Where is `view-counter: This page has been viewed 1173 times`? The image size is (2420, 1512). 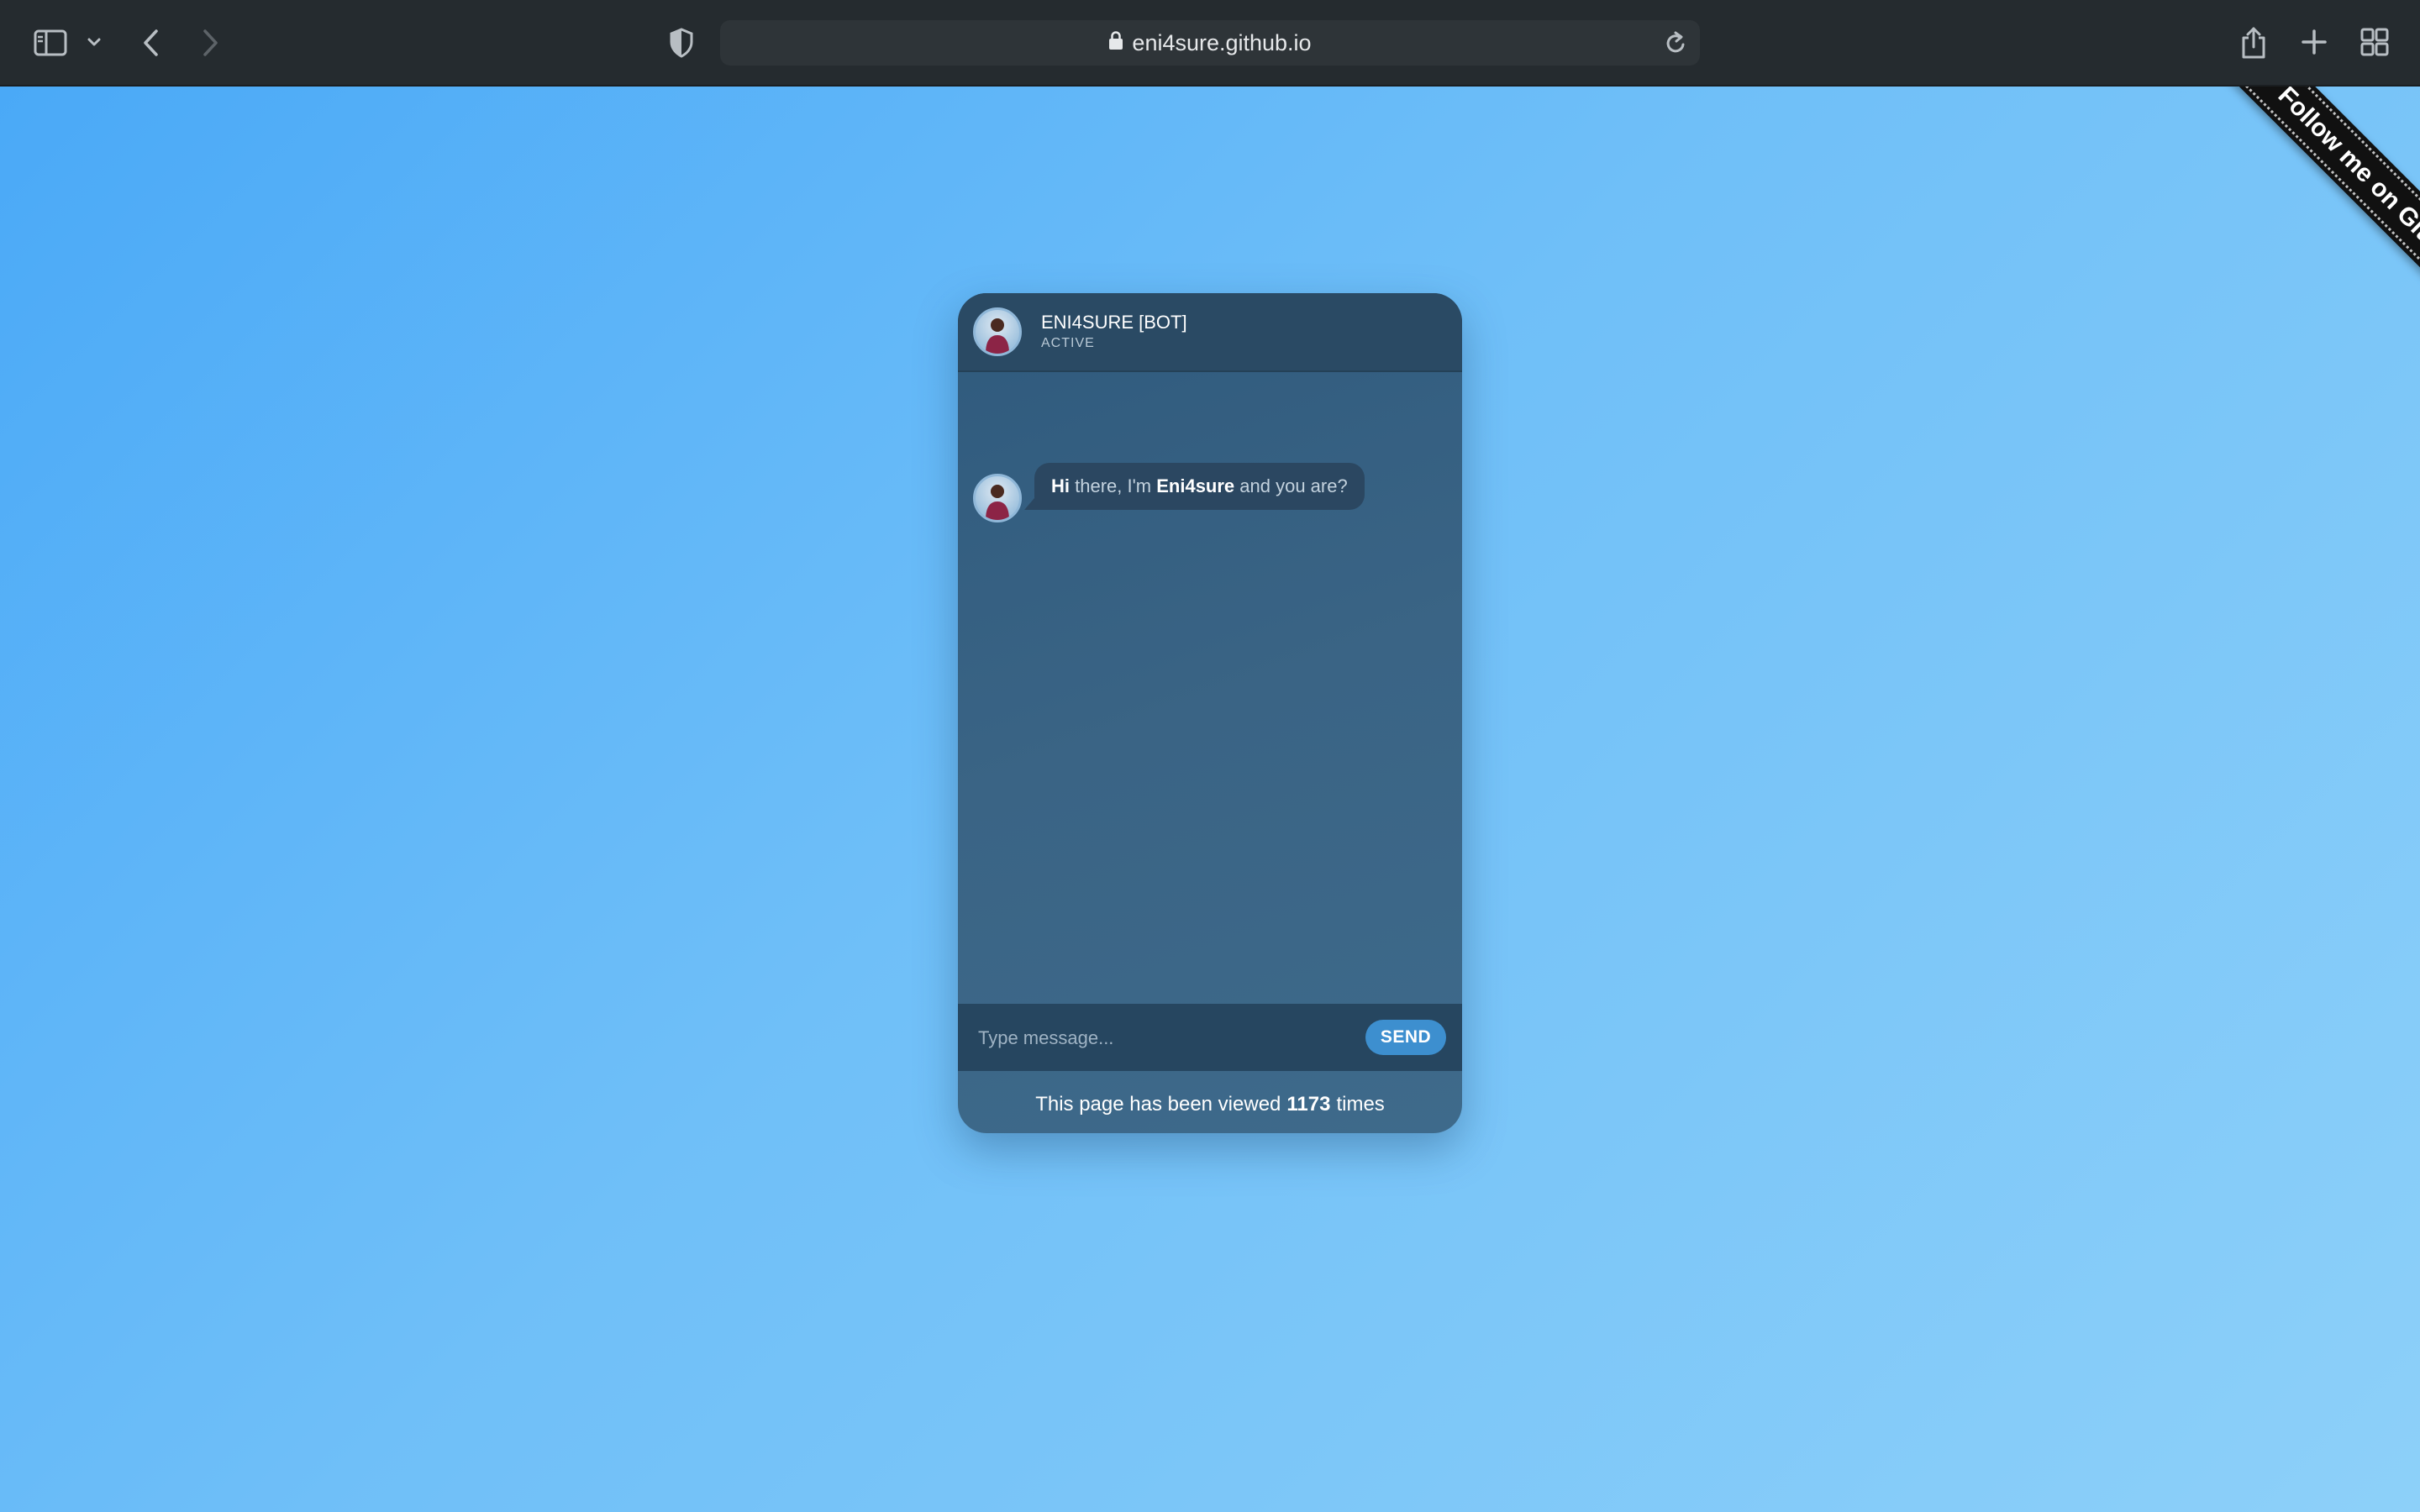
view-counter: This page has been viewed 1173 times is located at coordinates (1210, 1102).